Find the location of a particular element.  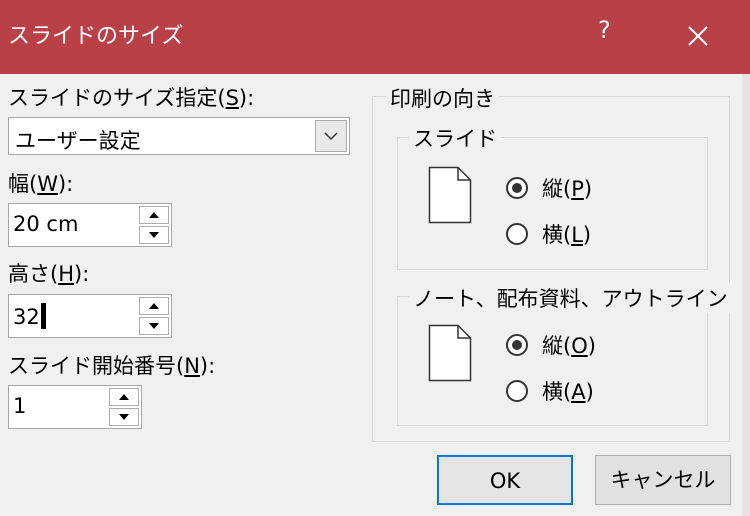

notes-landscape-label: 横(A) is located at coordinates (568, 391).